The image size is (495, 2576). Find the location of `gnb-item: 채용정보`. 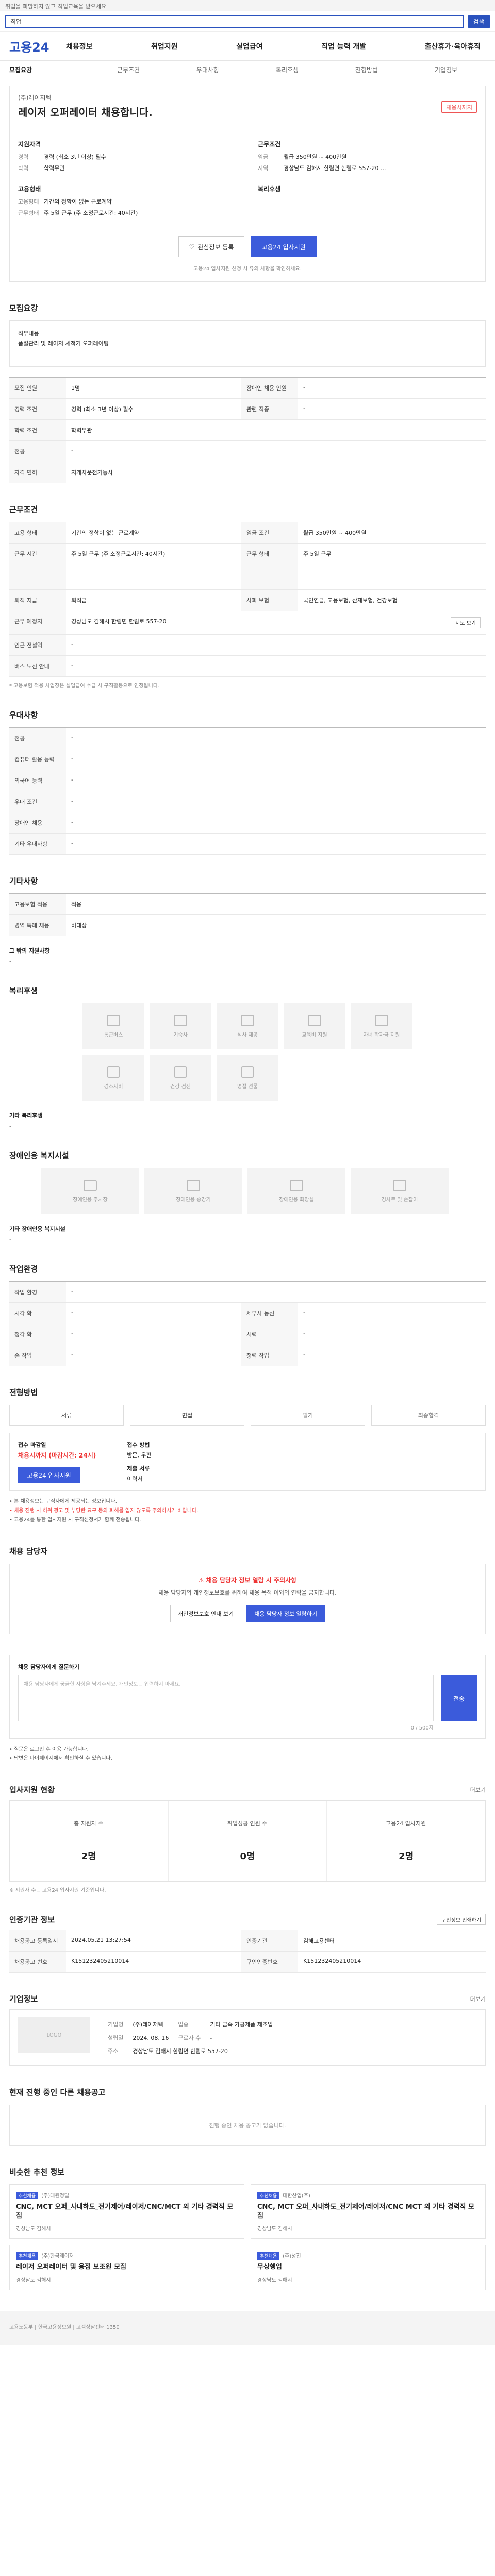

gnb-item: 채용정보 is located at coordinates (79, 46).